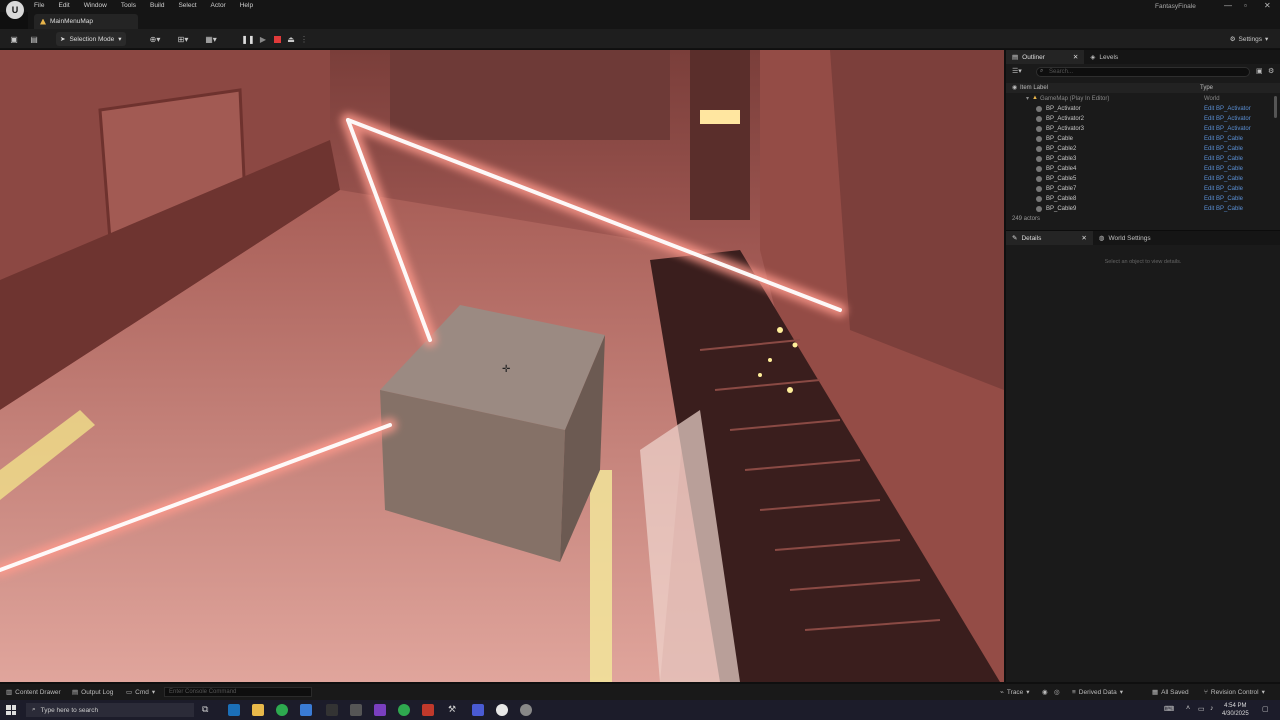 The image size is (1280, 720). Describe the element at coordinates (1143, 208) in the screenshot. I see `table-row: BP_Cable9 Edit BP_Cable` at that location.